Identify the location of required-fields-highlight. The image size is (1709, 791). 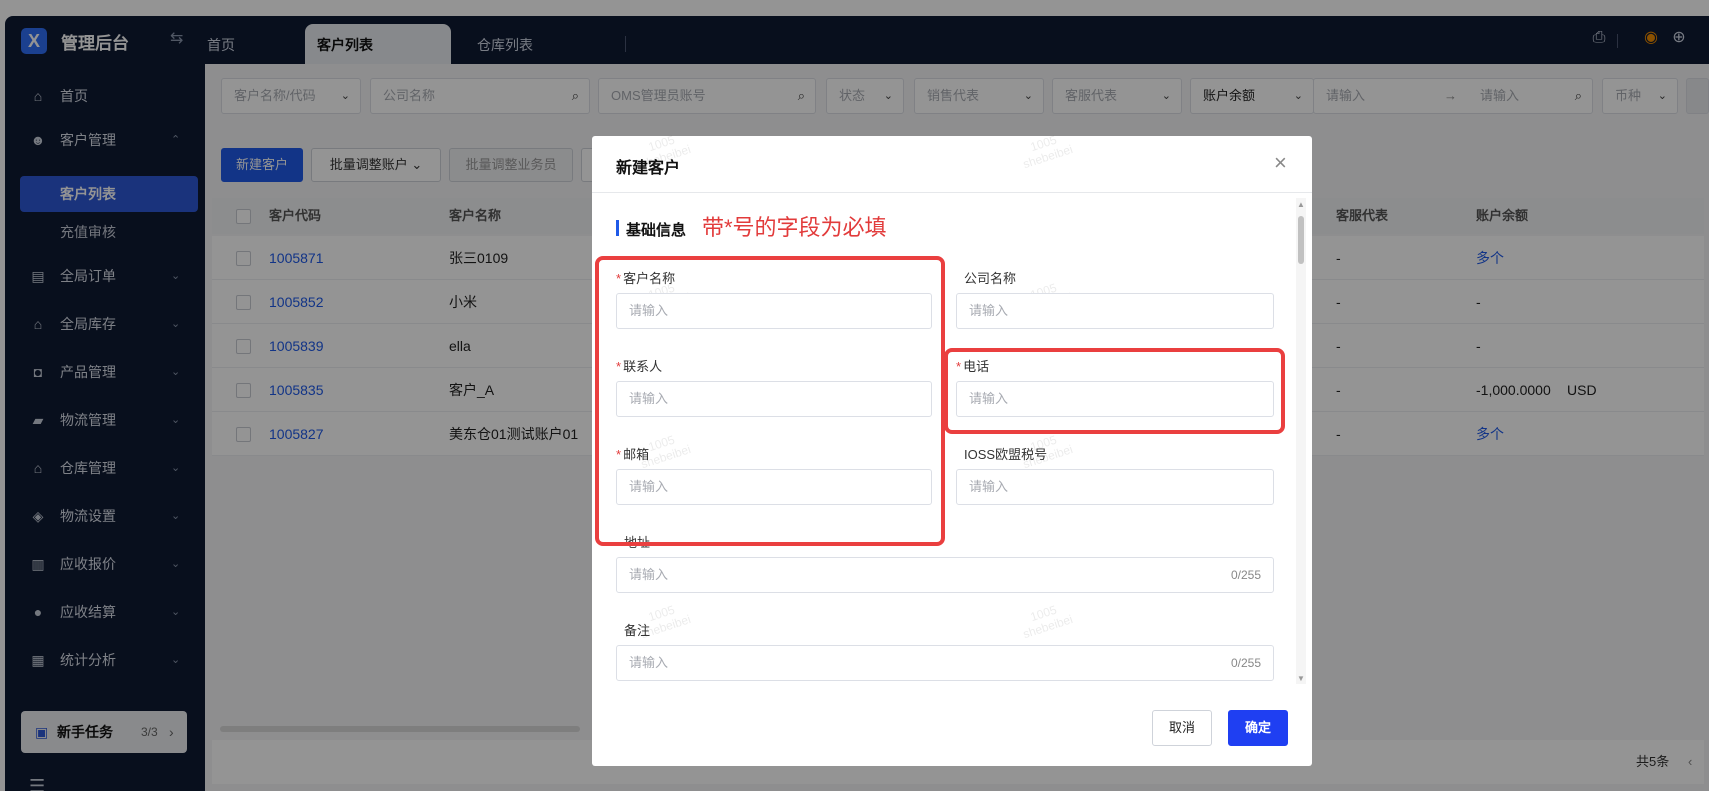
(770, 401).